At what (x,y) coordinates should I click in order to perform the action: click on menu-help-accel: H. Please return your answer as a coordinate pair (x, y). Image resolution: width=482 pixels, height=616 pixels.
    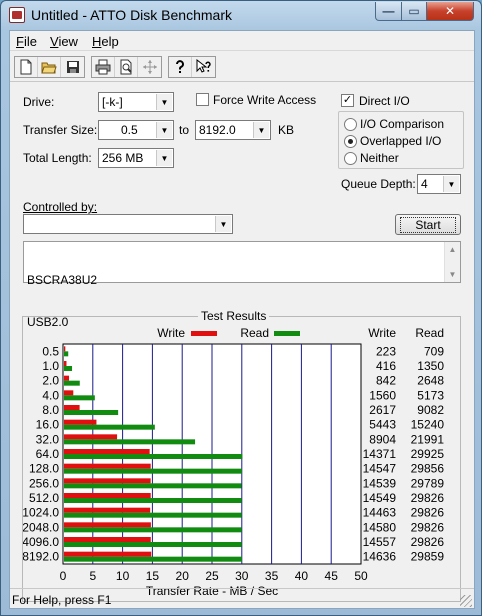
    Looking at the image, I should click on (97, 41).